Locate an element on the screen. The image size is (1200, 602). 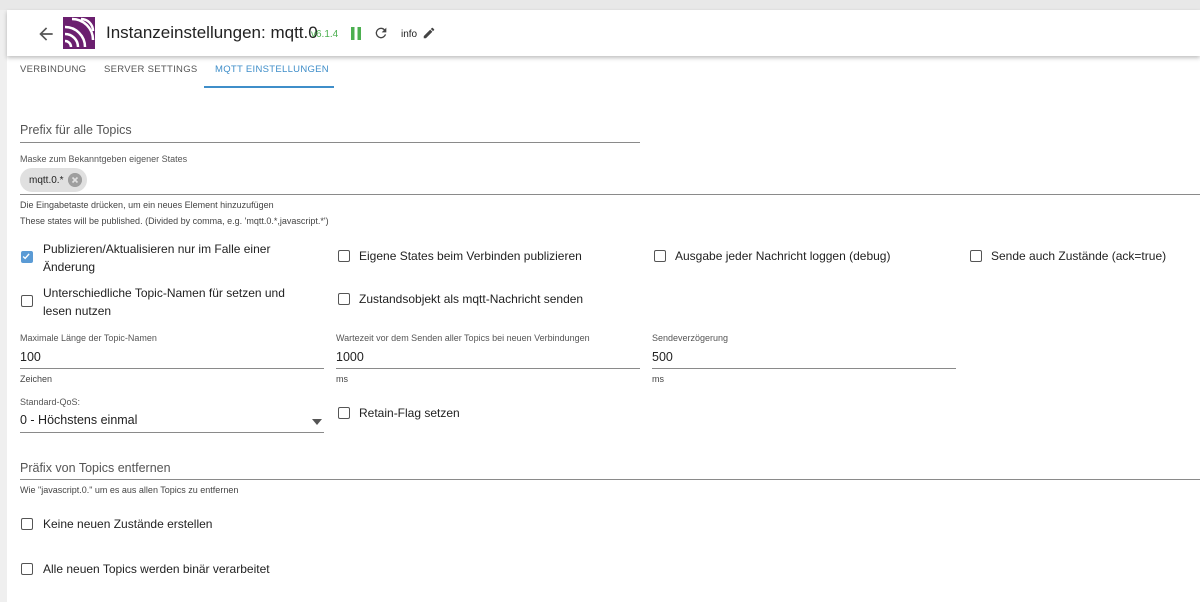
send-delay-label: Sendeverzögerung is located at coordinates (690, 338).